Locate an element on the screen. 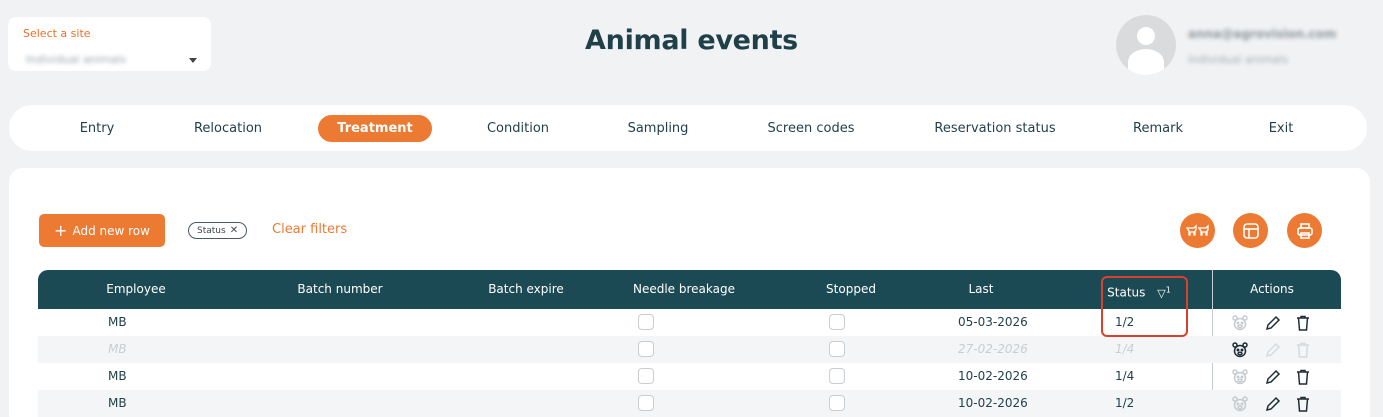 The width and height of the screenshot is (1383, 417). last-date-cell: 05-03-2026 is located at coordinates (993, 322).